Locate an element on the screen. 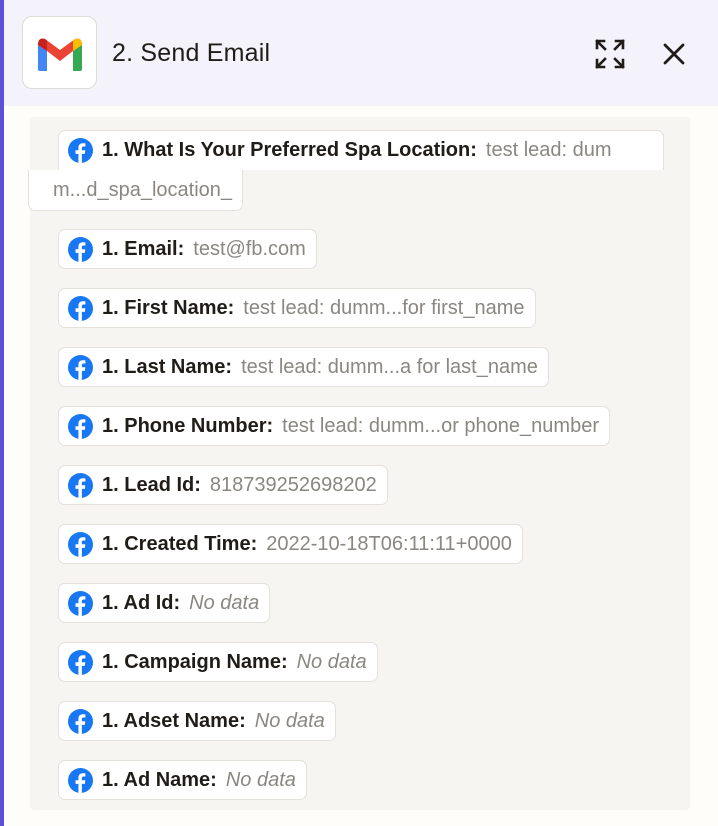  field-value: 2022-10-18T06:11:11+0000 is located at coordinates (389, 543).